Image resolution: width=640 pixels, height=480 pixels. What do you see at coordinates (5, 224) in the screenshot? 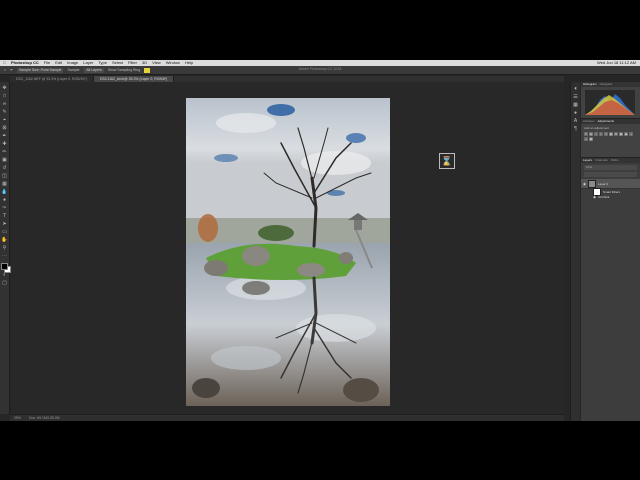
I see `path-select-tool-icon: ➤` at bounding box center [5, 224].